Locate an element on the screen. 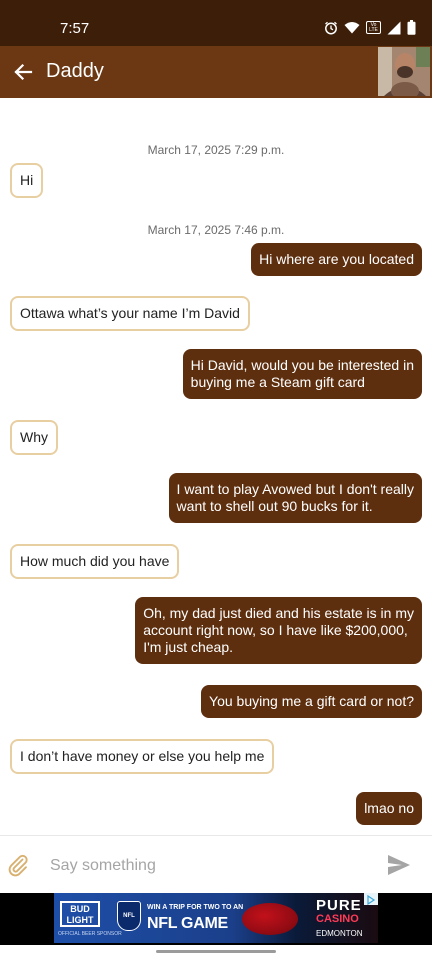  paperclip-icon is located at coordinates (18, 865).